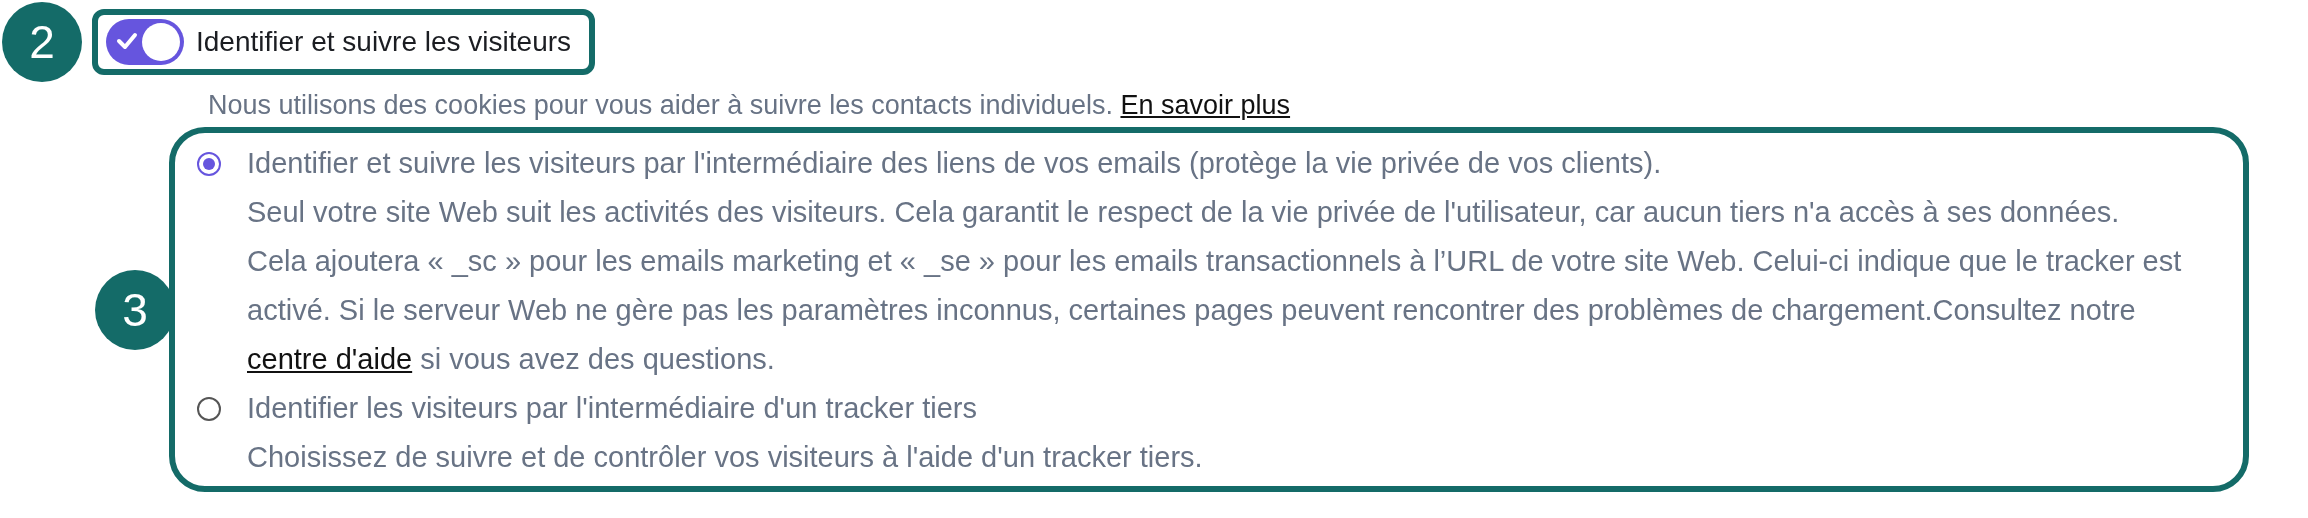 This screenshot has height=518, width=2308. I want to click on description-text: Nous utilisons des cookies pour vous aider à suivre les contacts individuels. En savoir plus, so click(750, 105).